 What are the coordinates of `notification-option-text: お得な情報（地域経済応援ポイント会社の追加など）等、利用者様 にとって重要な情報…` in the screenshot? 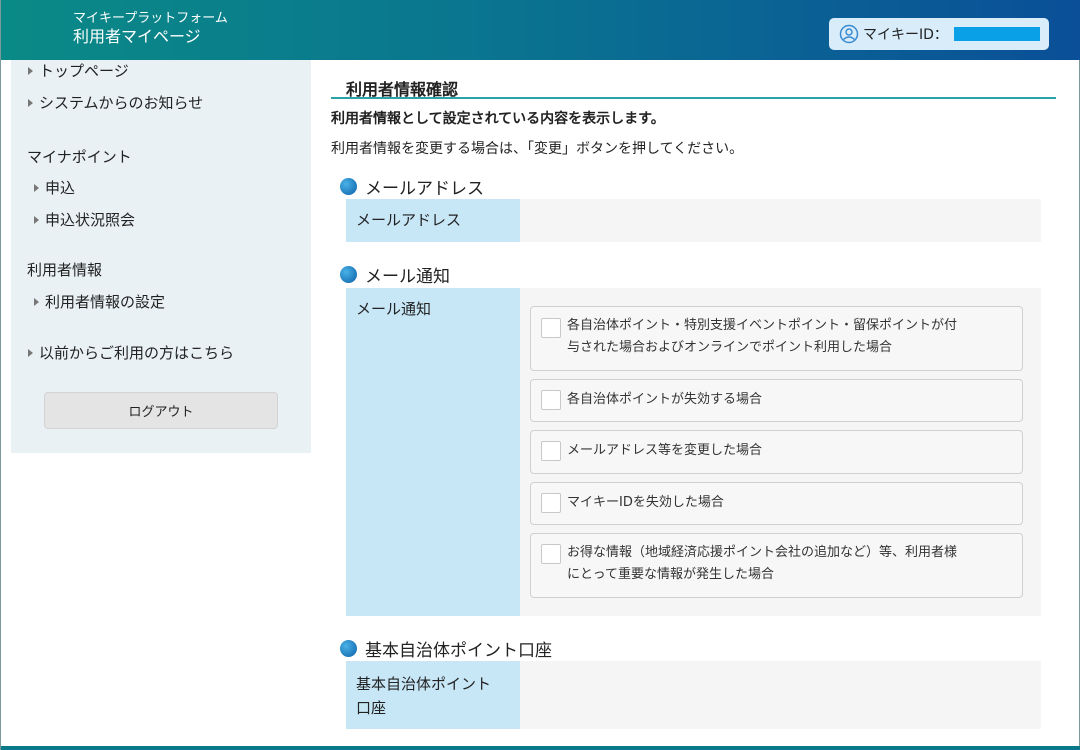 It's located at (787, 564).